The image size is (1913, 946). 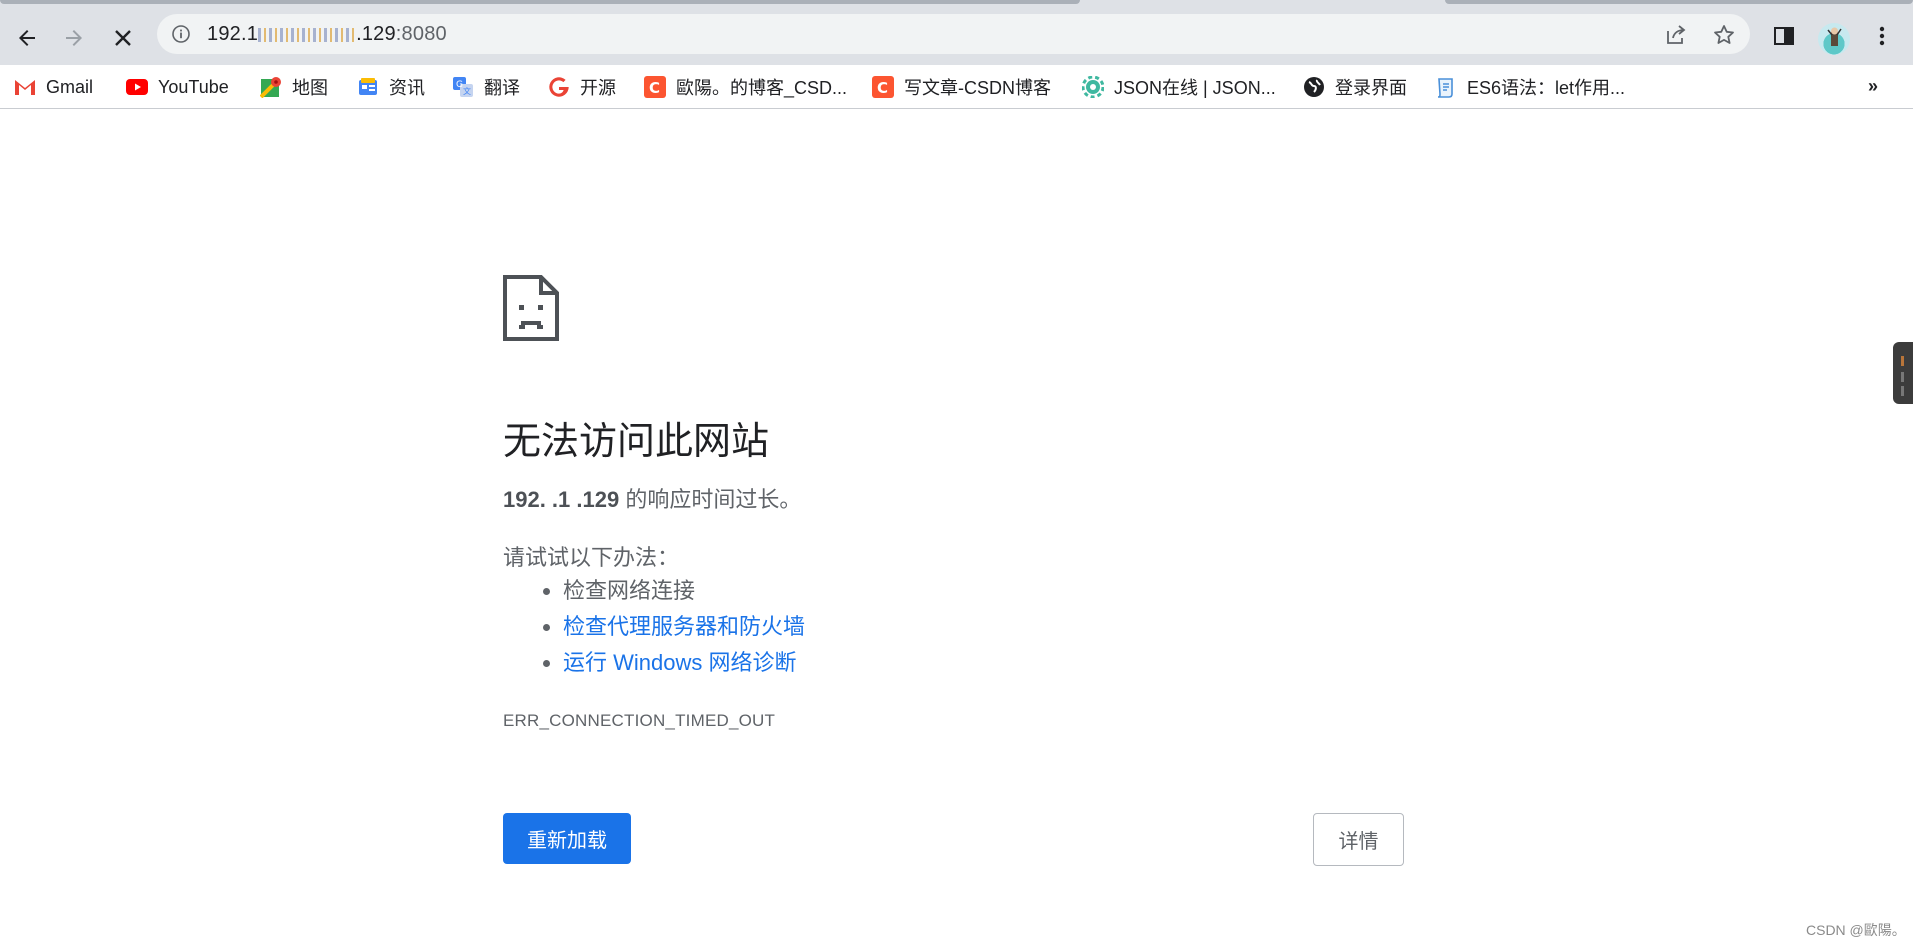 I want to click on bookmark-news: 资讯, so click(x=391, y=87).